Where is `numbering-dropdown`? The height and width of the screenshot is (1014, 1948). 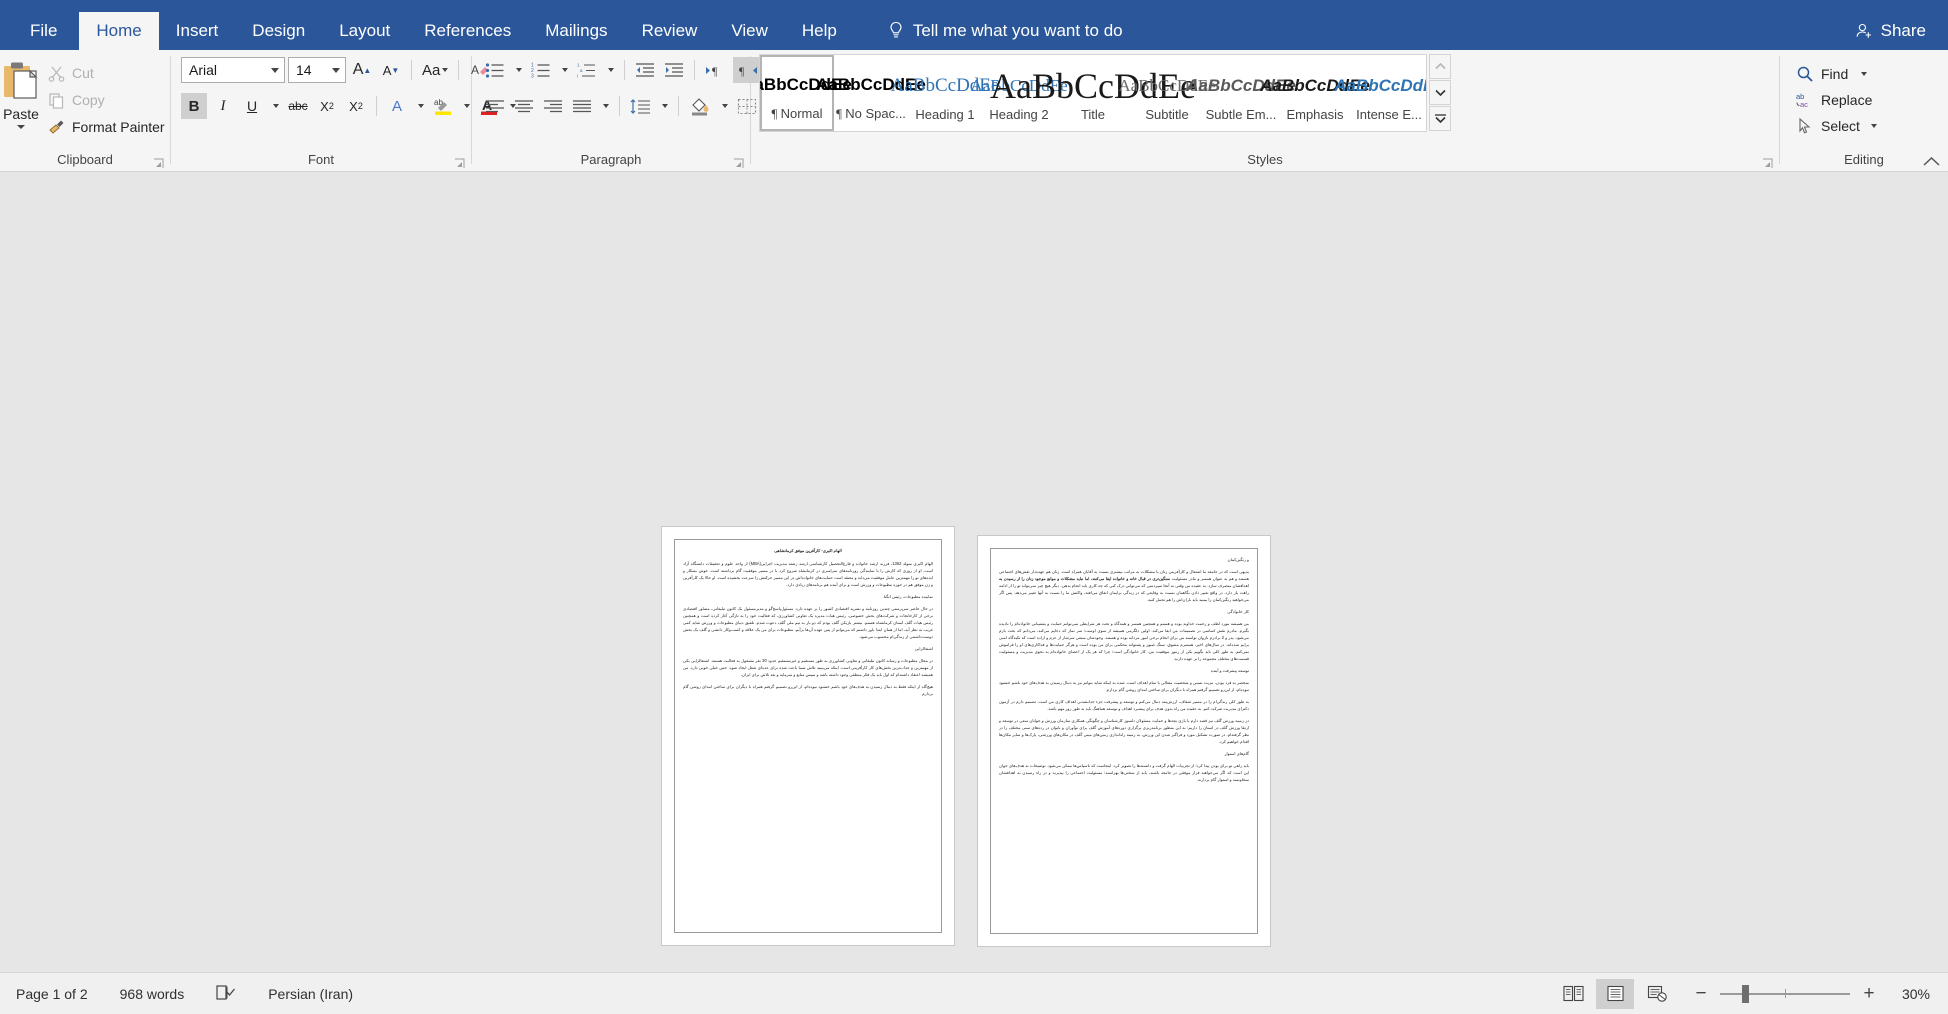
numbering-dropdown is located at coordinates (564, 70).